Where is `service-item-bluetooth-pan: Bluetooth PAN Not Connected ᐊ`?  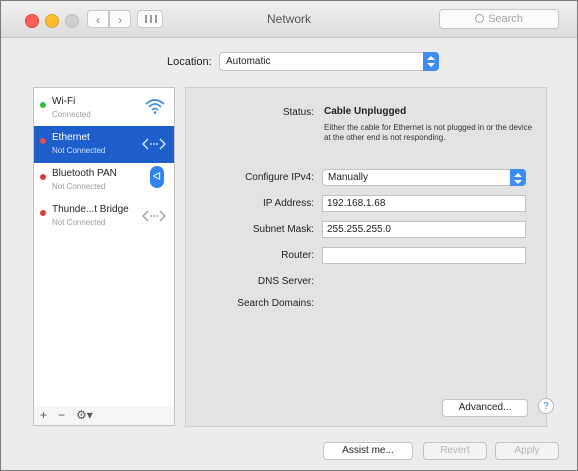 service-item-bluetooth-pan: Bluetooth PAN Not Connected ᐊ is located at coordinates (104, 180).